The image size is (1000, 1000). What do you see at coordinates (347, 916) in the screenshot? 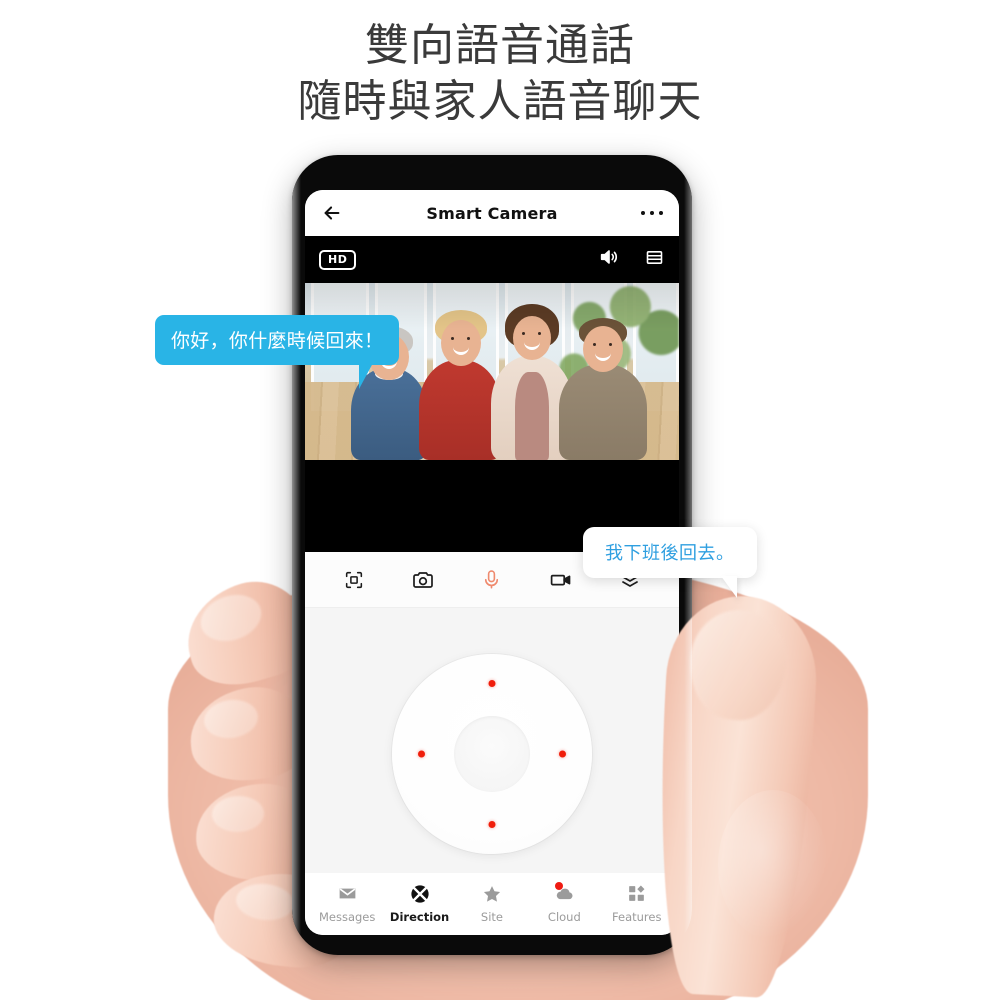
I see `nav-label: Messages` at bounding box center [347, 916].